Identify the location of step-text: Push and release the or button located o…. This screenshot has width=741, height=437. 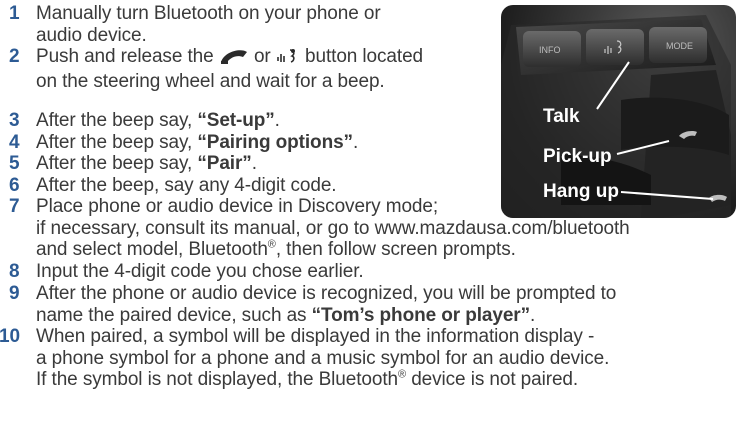
(230, 69).